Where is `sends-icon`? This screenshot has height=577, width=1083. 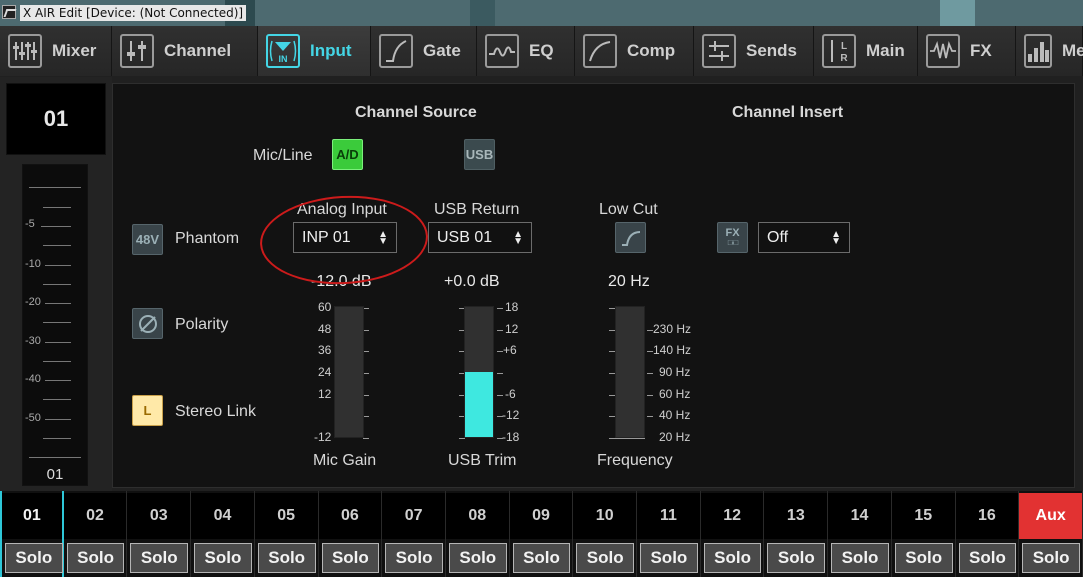
sends-icon is located at coordinates (719, 51).